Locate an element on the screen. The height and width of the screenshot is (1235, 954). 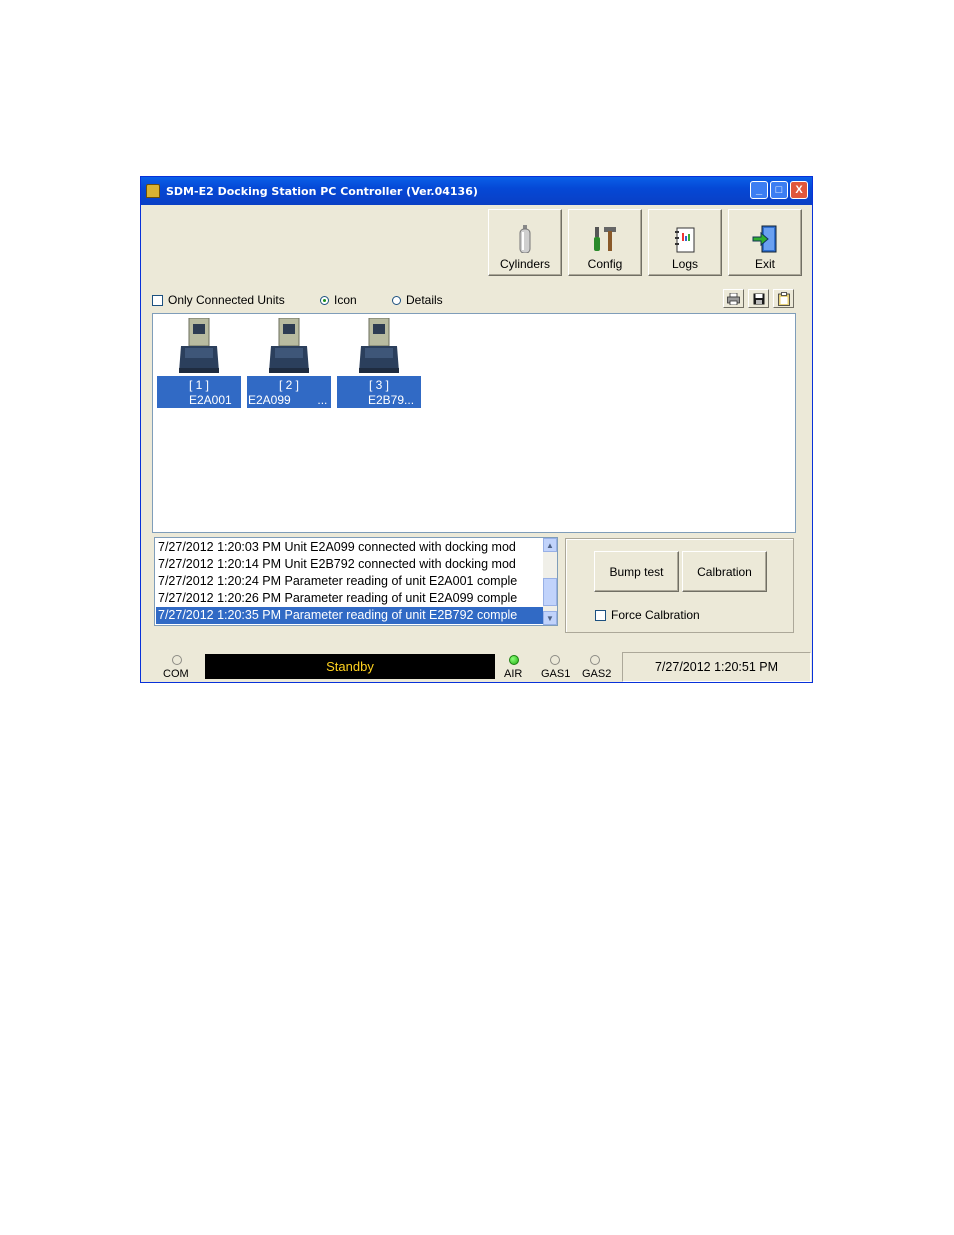
exit-label: Exit is located at coordinates (764, 264).